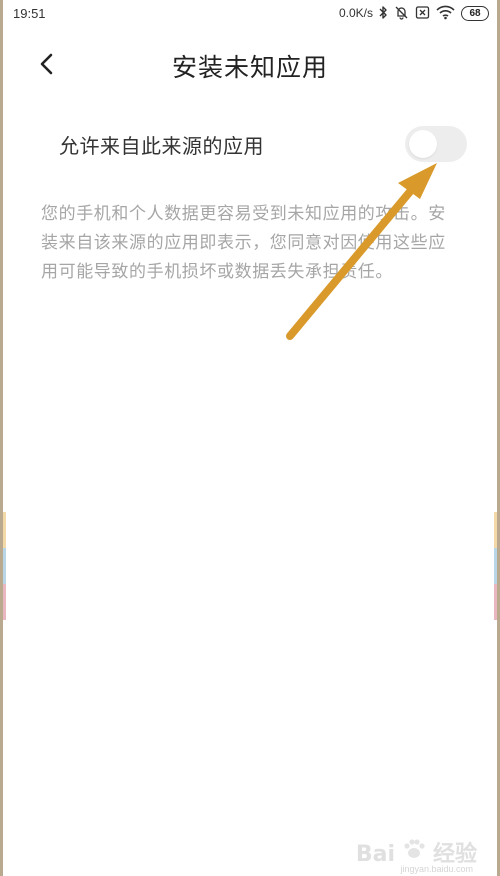  I want to click on battery-icon: 68, so click(475, 13).